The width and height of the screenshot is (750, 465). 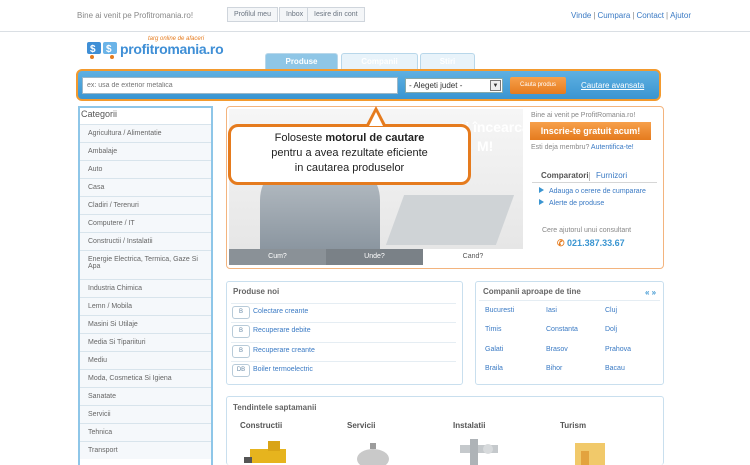 What do you see at coordinates (495, 85) in the screenshot?
I see `chevron-down-icon: ▼` at bounding box center [495, 85].